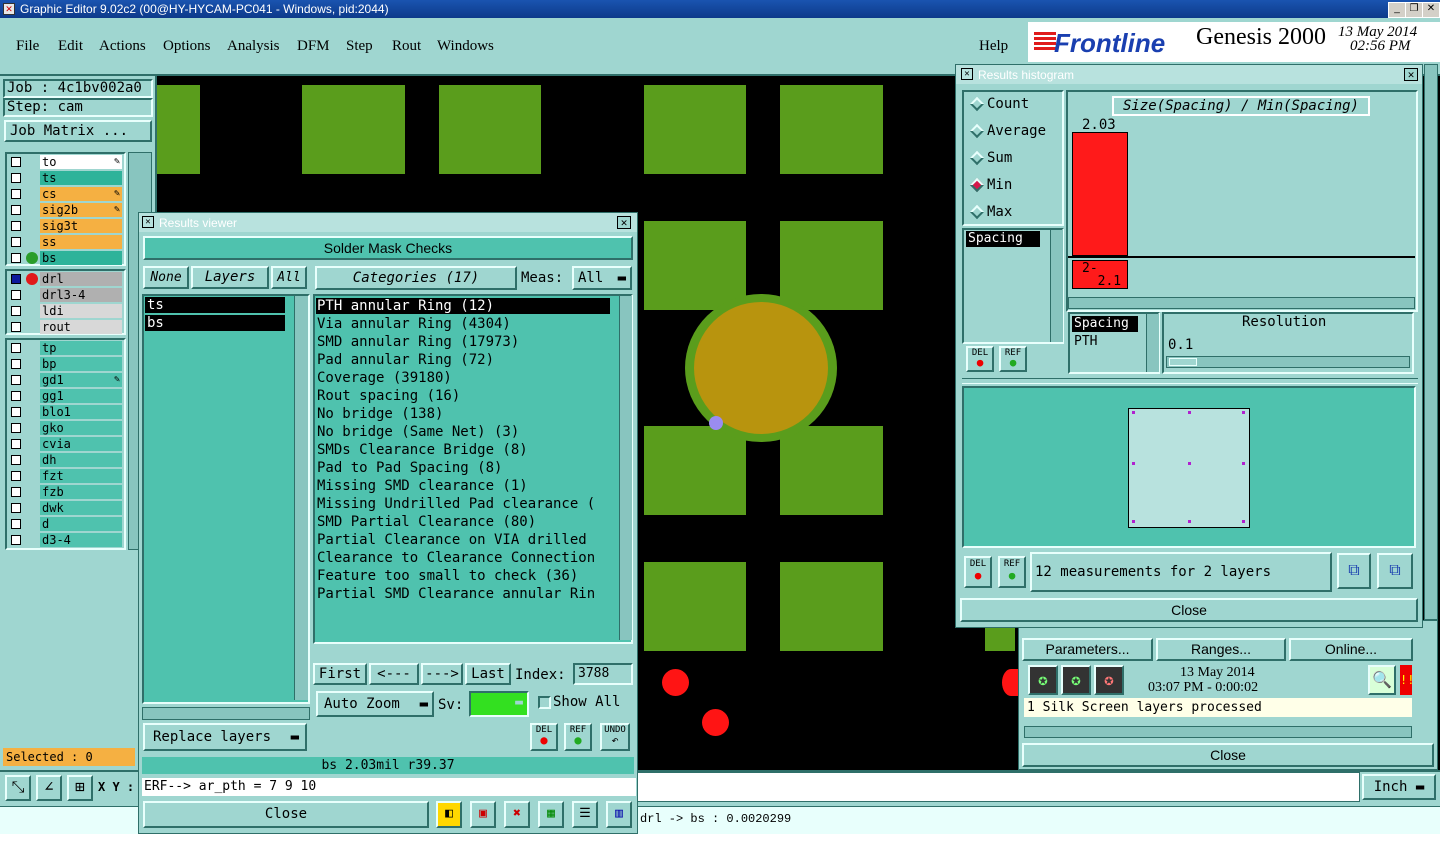  Describe the element at coordinates (66, 428) in the screenshot. I see `layer-row: gko` at that location.